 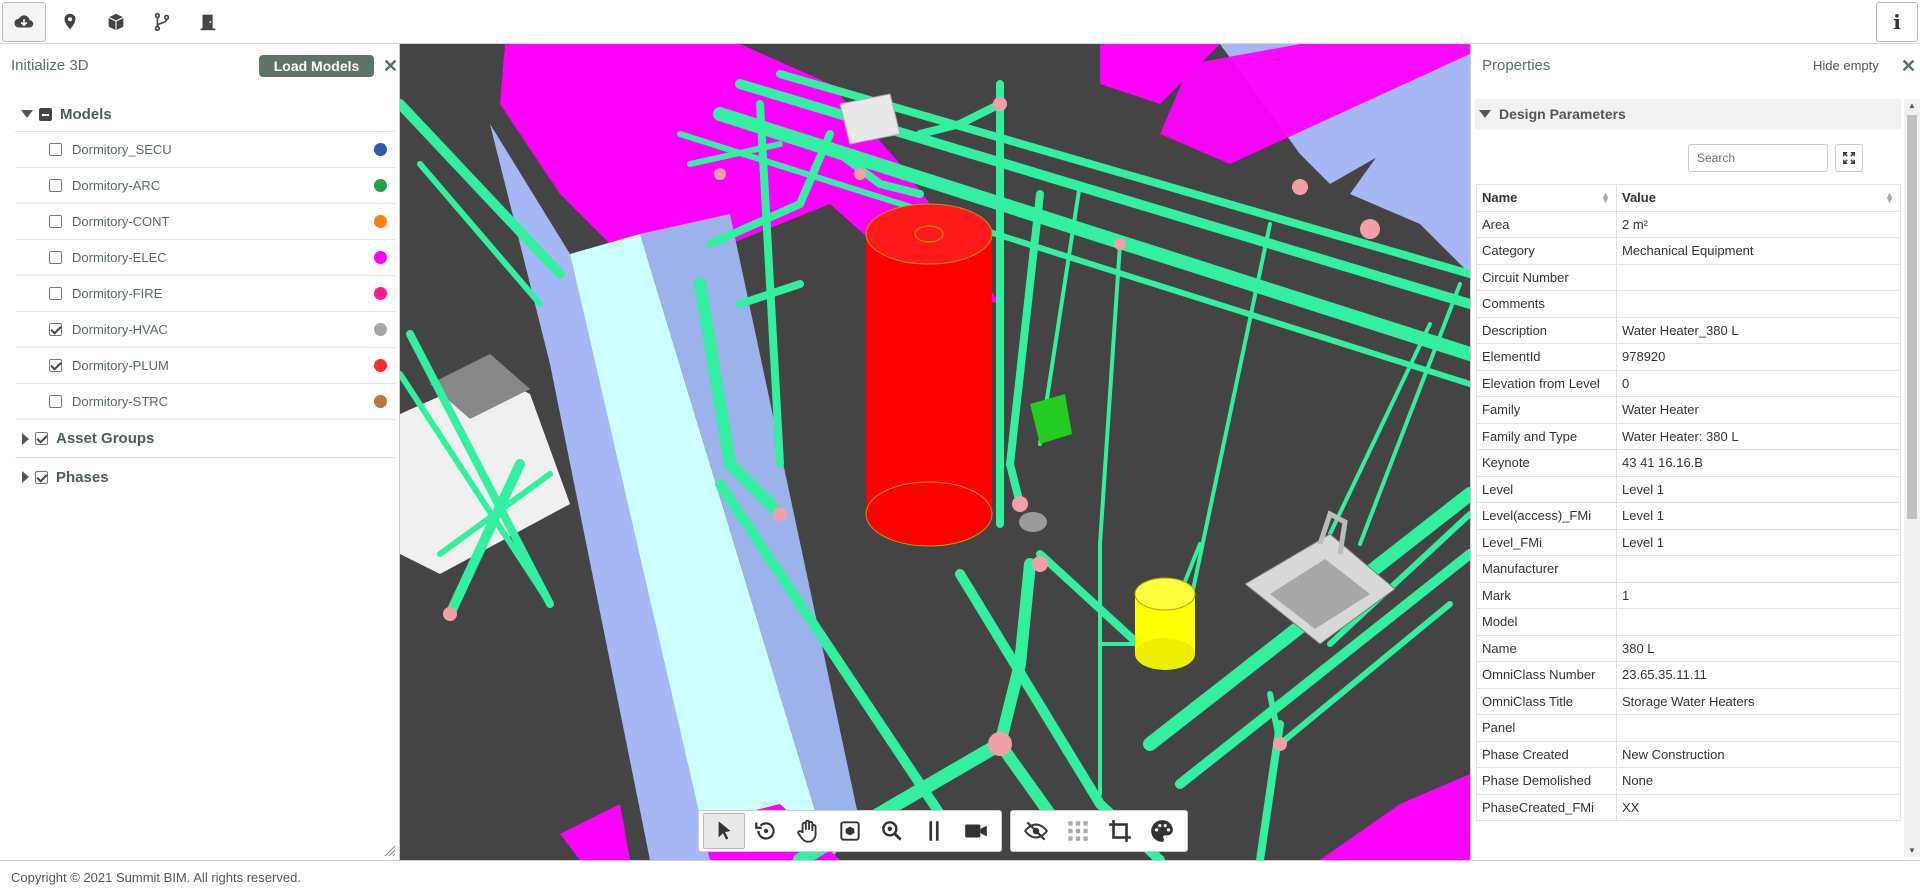 What do you see at coordinates (205, 294) in the screenshot?
I see `model-item: Dormitory-FIRE` at bounding box center [205, 294].